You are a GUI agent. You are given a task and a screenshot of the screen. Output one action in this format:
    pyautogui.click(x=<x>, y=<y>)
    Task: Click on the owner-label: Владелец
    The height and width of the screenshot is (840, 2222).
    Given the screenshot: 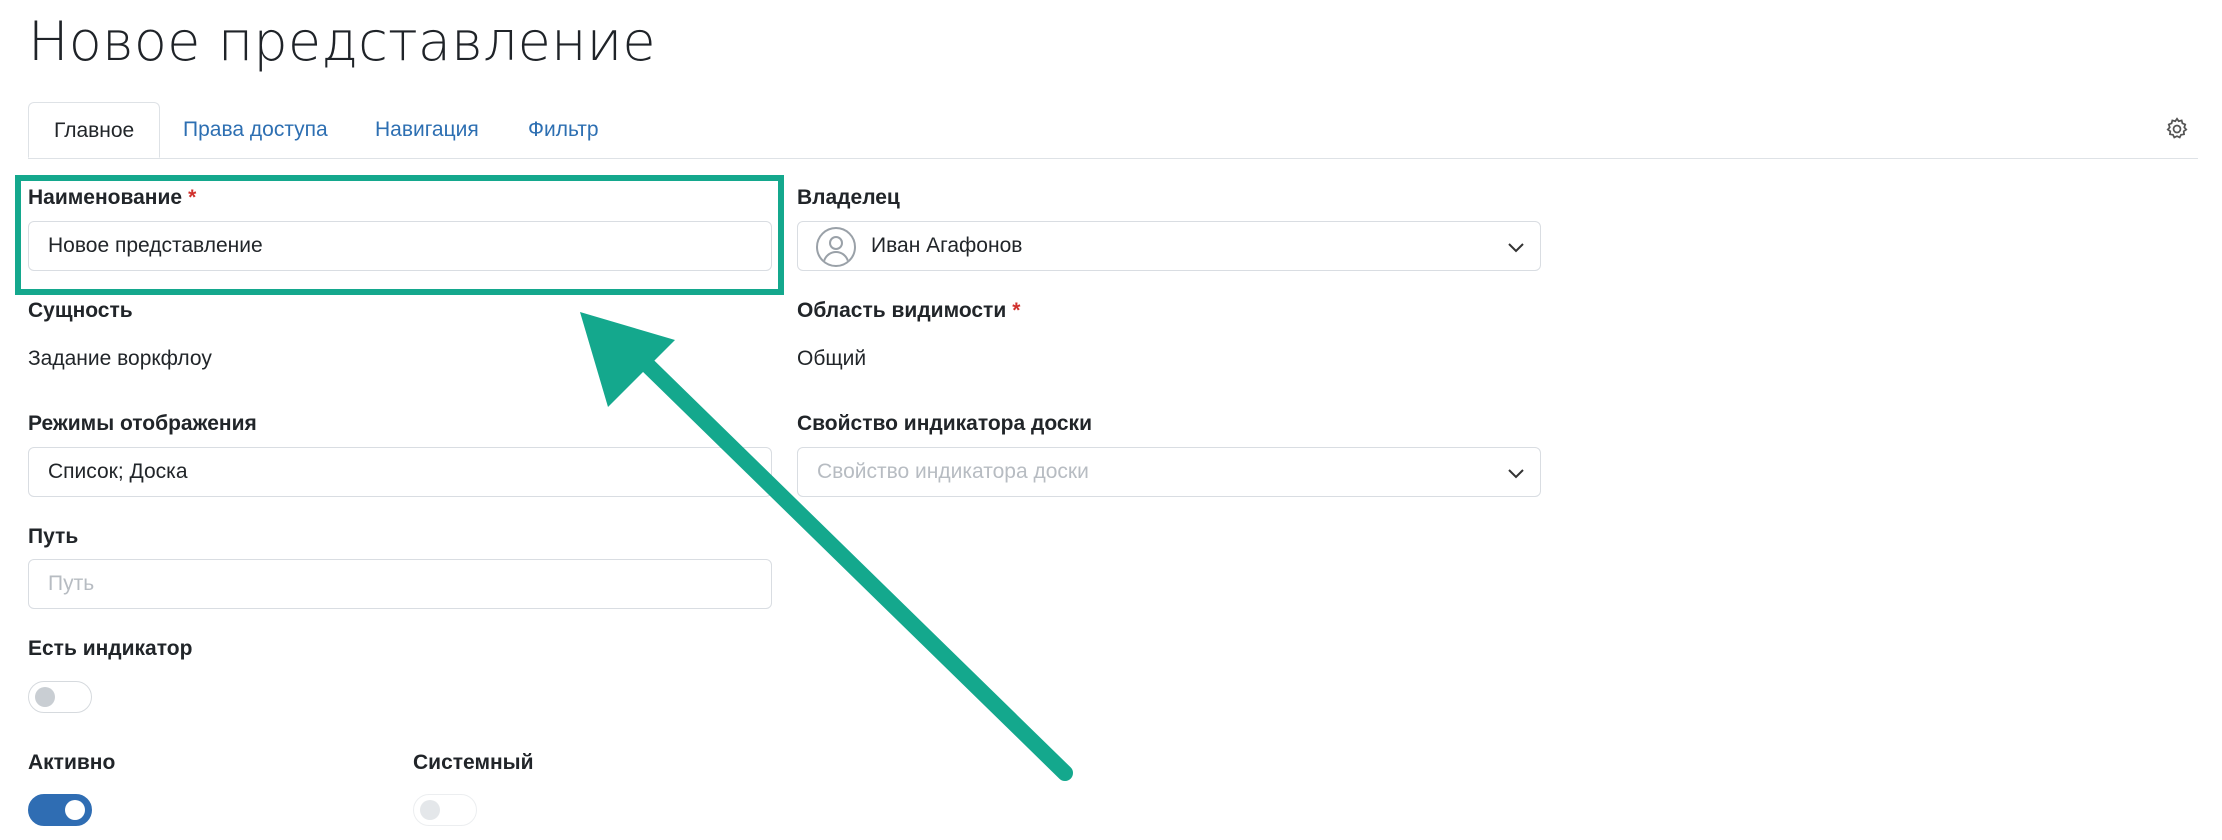 What is the action you would take?
    pyautogui.click(x=848, y=197)
    